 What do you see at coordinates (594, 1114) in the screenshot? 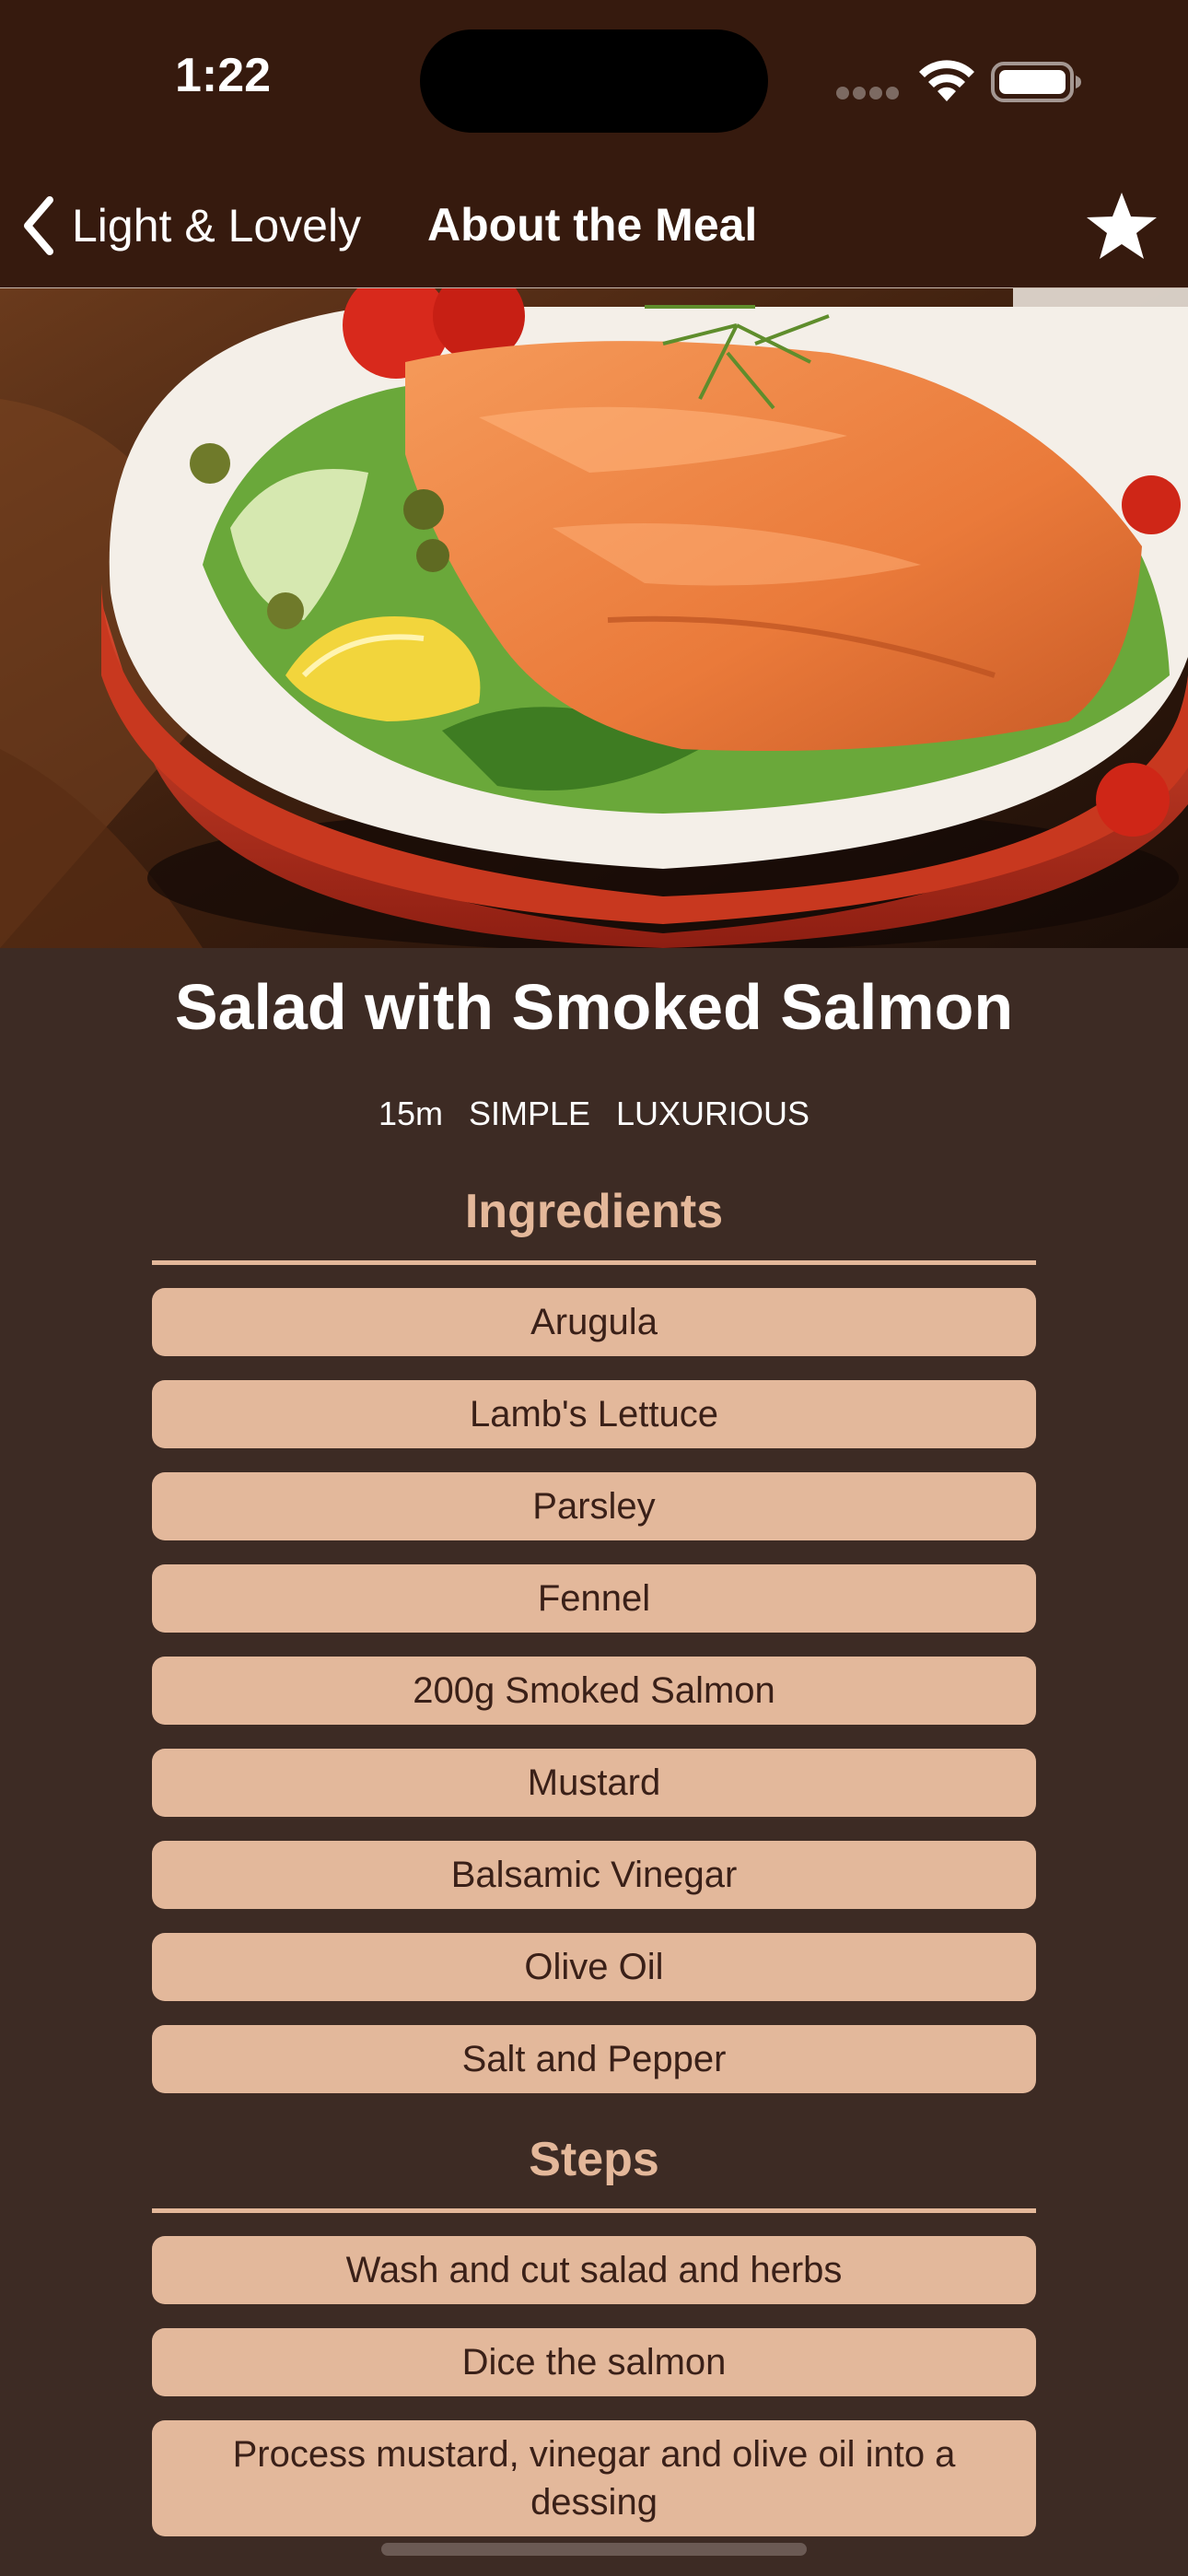
I see `meal-details: 15m SIMPLE LUXURIOUS` at bounding box center [594, 1114].